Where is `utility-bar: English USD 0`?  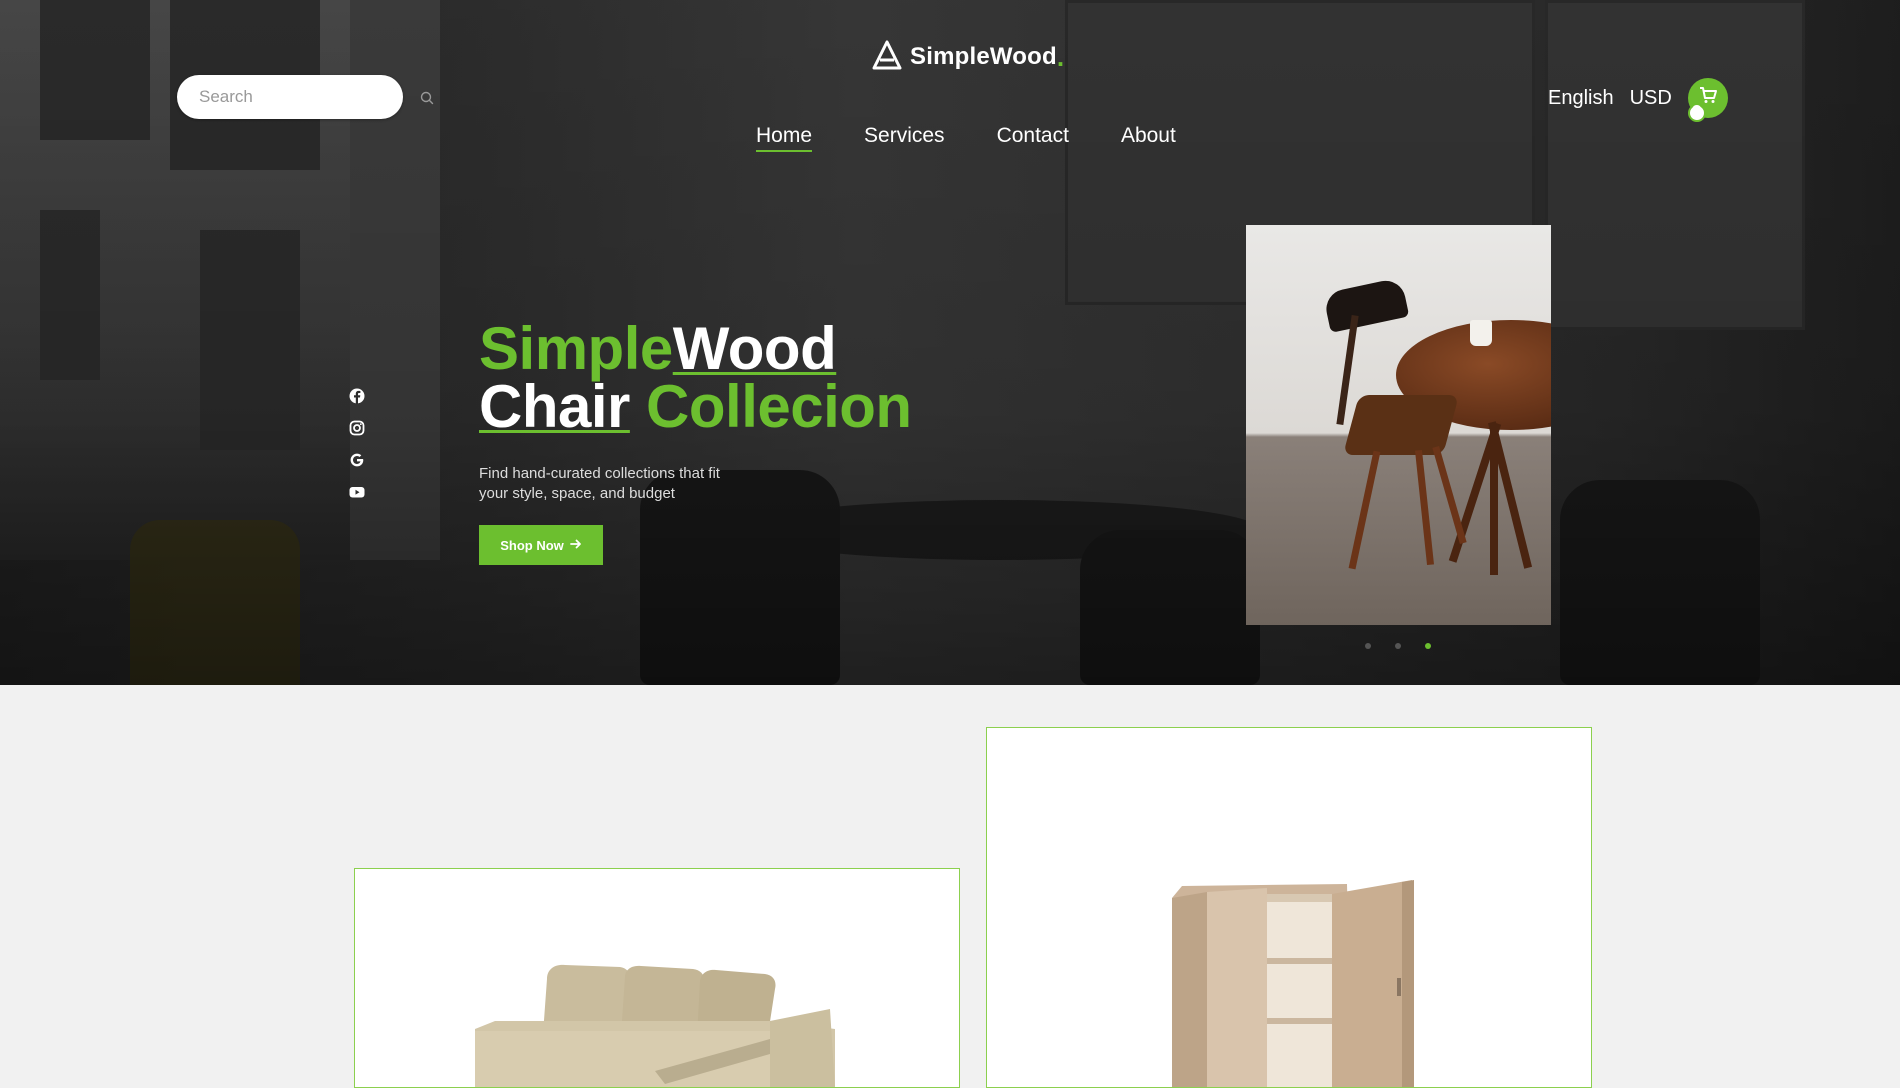
utility-bar: English USD 0 is located at coordinates (1638, 101).